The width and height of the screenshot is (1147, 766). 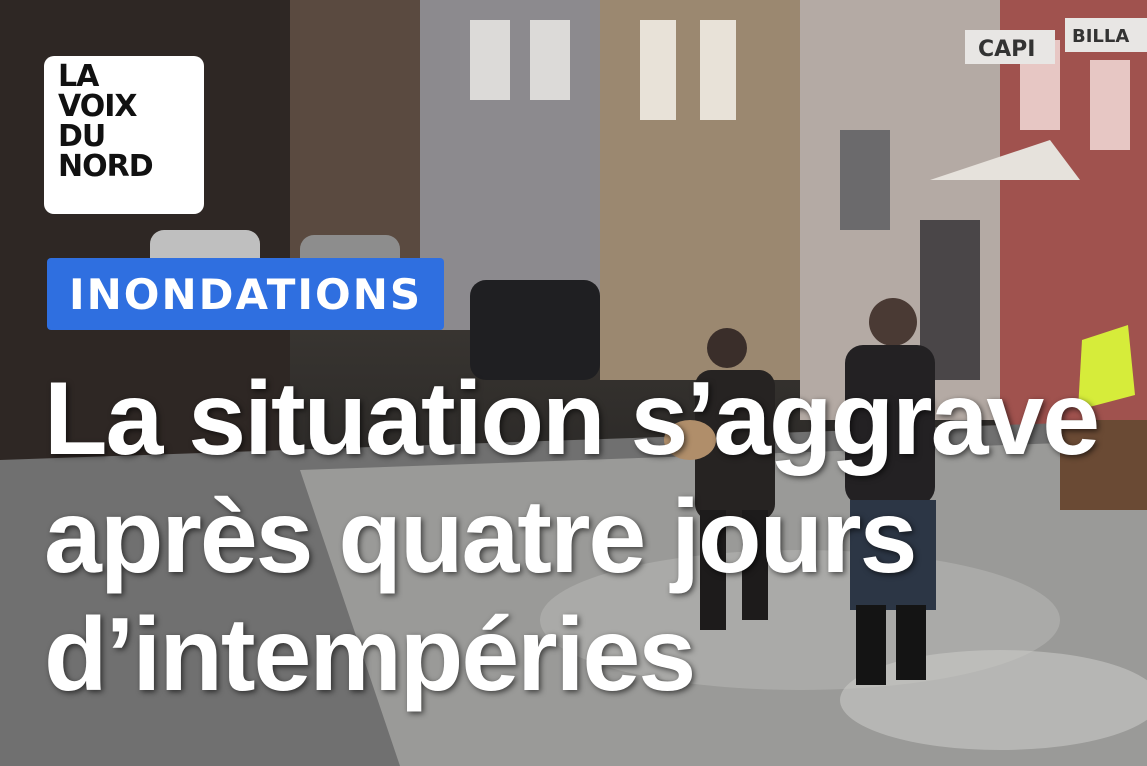 What do you see at coordinates (106, 166) in the screenshot?
I see `logo-line-4: NORD` at bounding box center [106, 166].